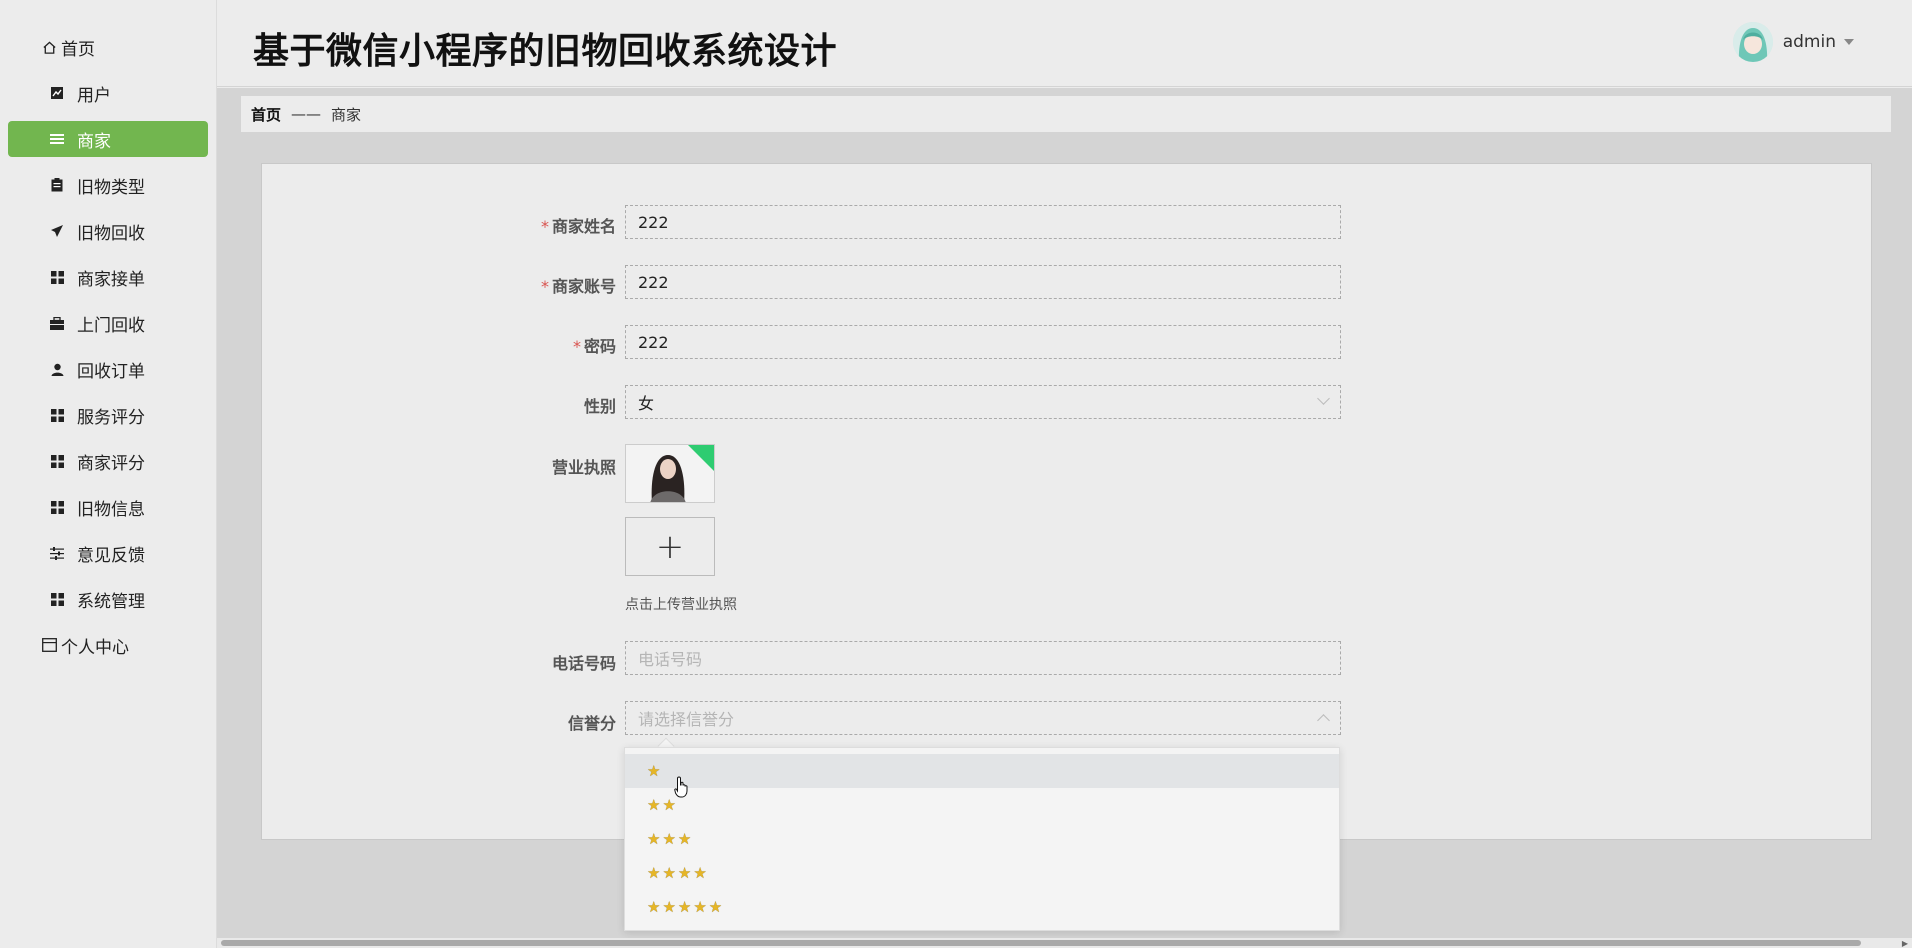  Describe the element at coordinates (583, 663) in the screenshot. I see `phone-label: 电话号码` at that location.